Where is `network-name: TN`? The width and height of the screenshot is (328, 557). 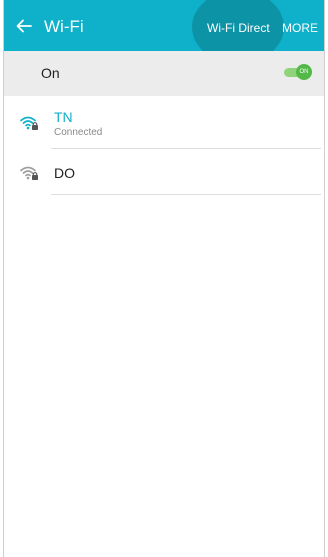 network-name: TN is located at coordinates (63, 117).